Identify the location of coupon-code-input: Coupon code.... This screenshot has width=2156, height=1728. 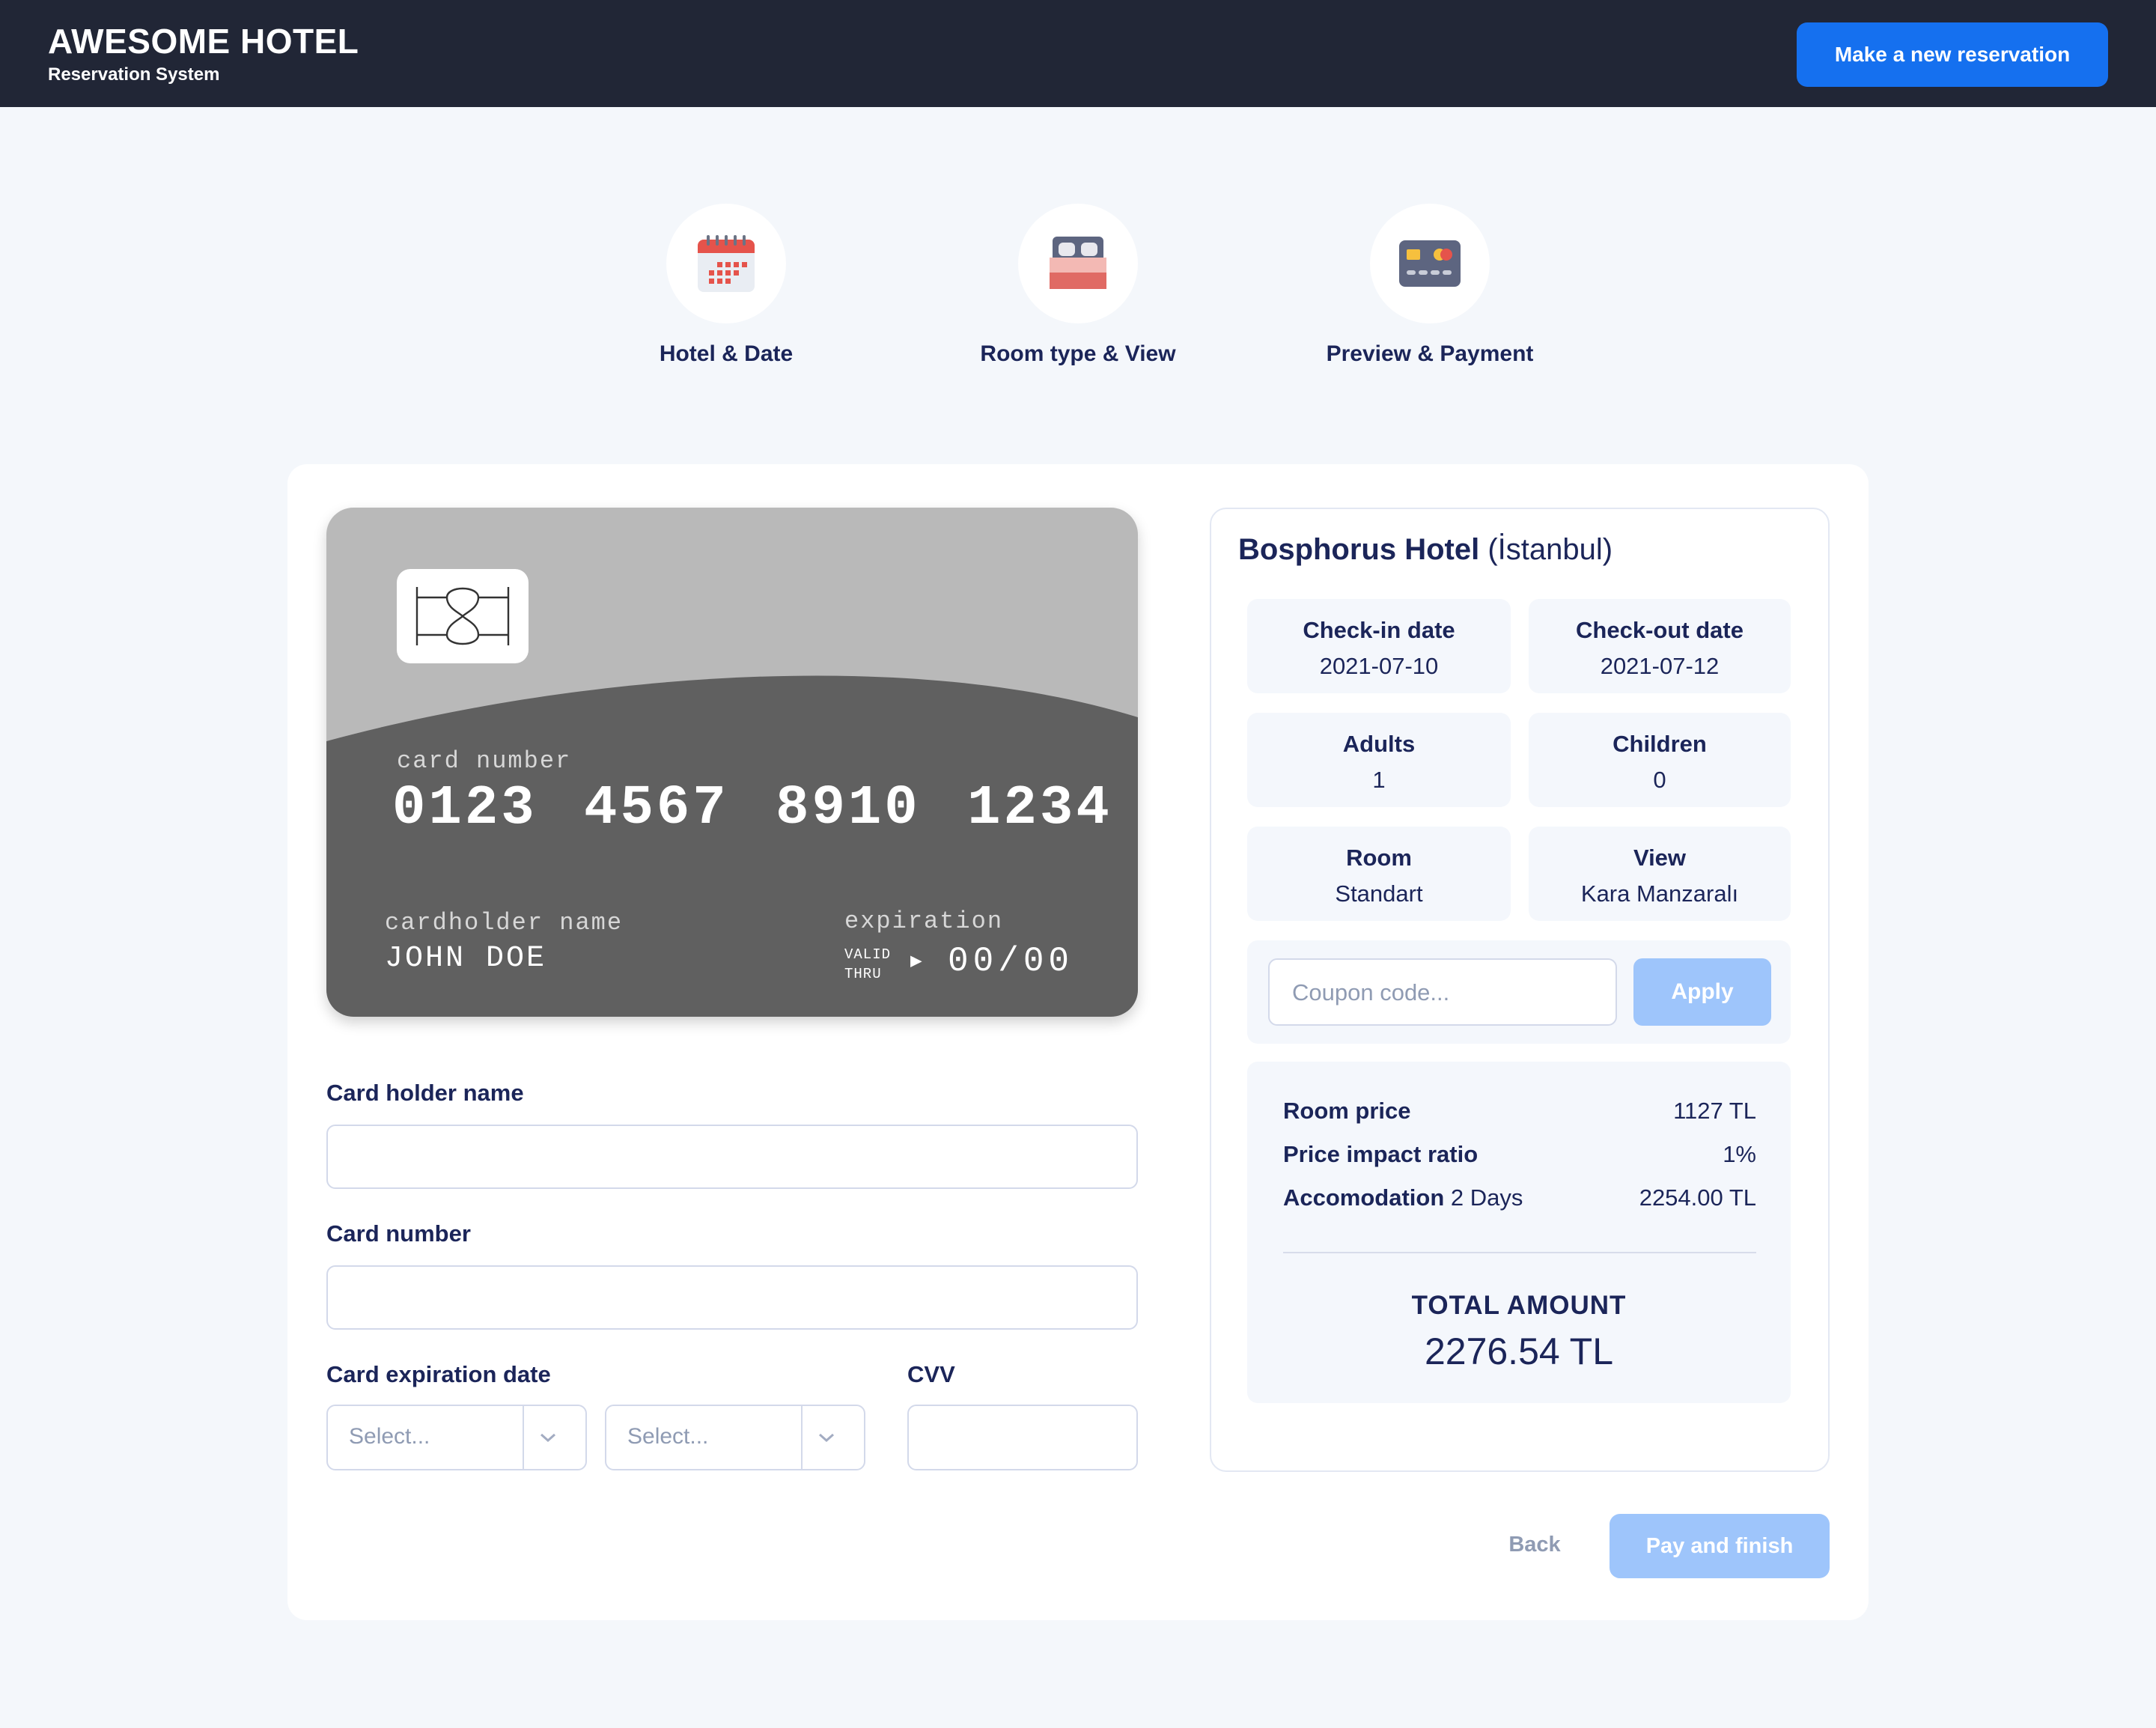
(1442, 992).